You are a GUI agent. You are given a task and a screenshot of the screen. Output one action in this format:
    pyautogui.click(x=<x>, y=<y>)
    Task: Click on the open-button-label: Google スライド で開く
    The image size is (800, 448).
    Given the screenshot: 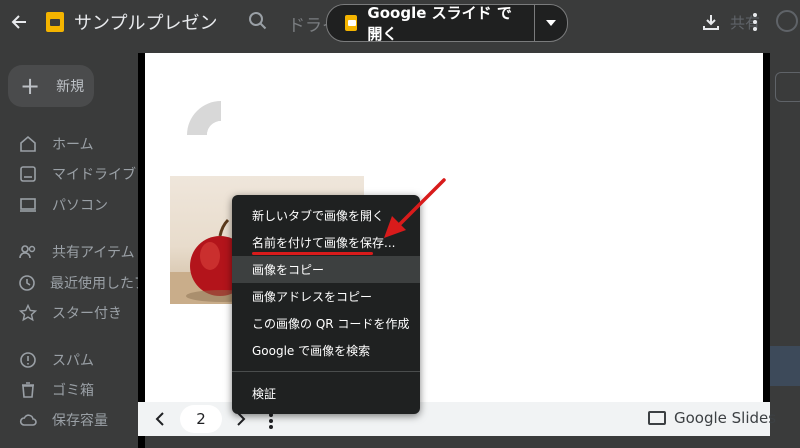 What is the action you would take?
    pyautogui.click(x=439, y=23)
    